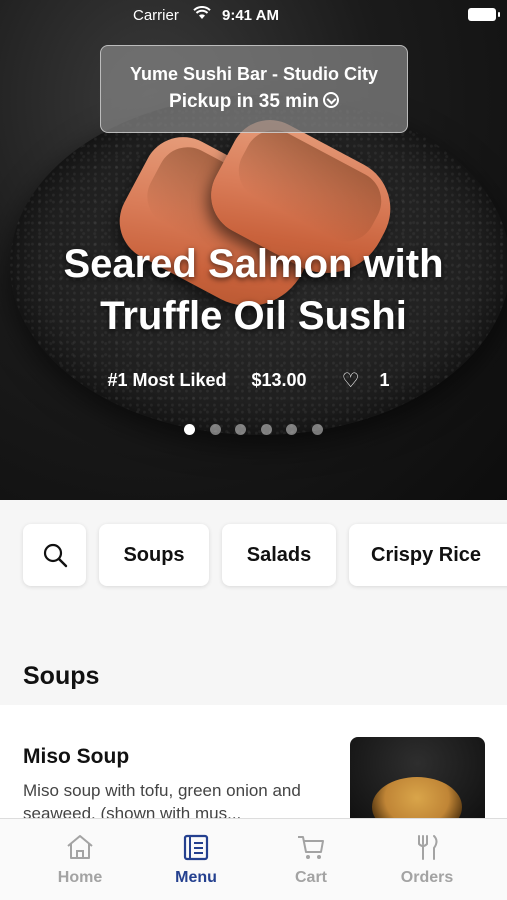  What do you see at coordinates (156, 15) in the screenshot?
I see `carrier-label: Carrier` at bounding box center [156, 15].